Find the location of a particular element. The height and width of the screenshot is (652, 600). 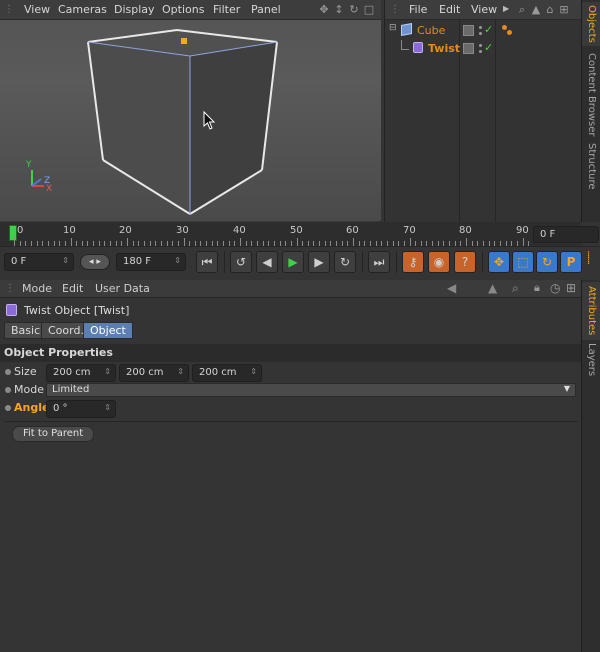

rotate-view-icon: ↻ is located at coordinates (354, 10).